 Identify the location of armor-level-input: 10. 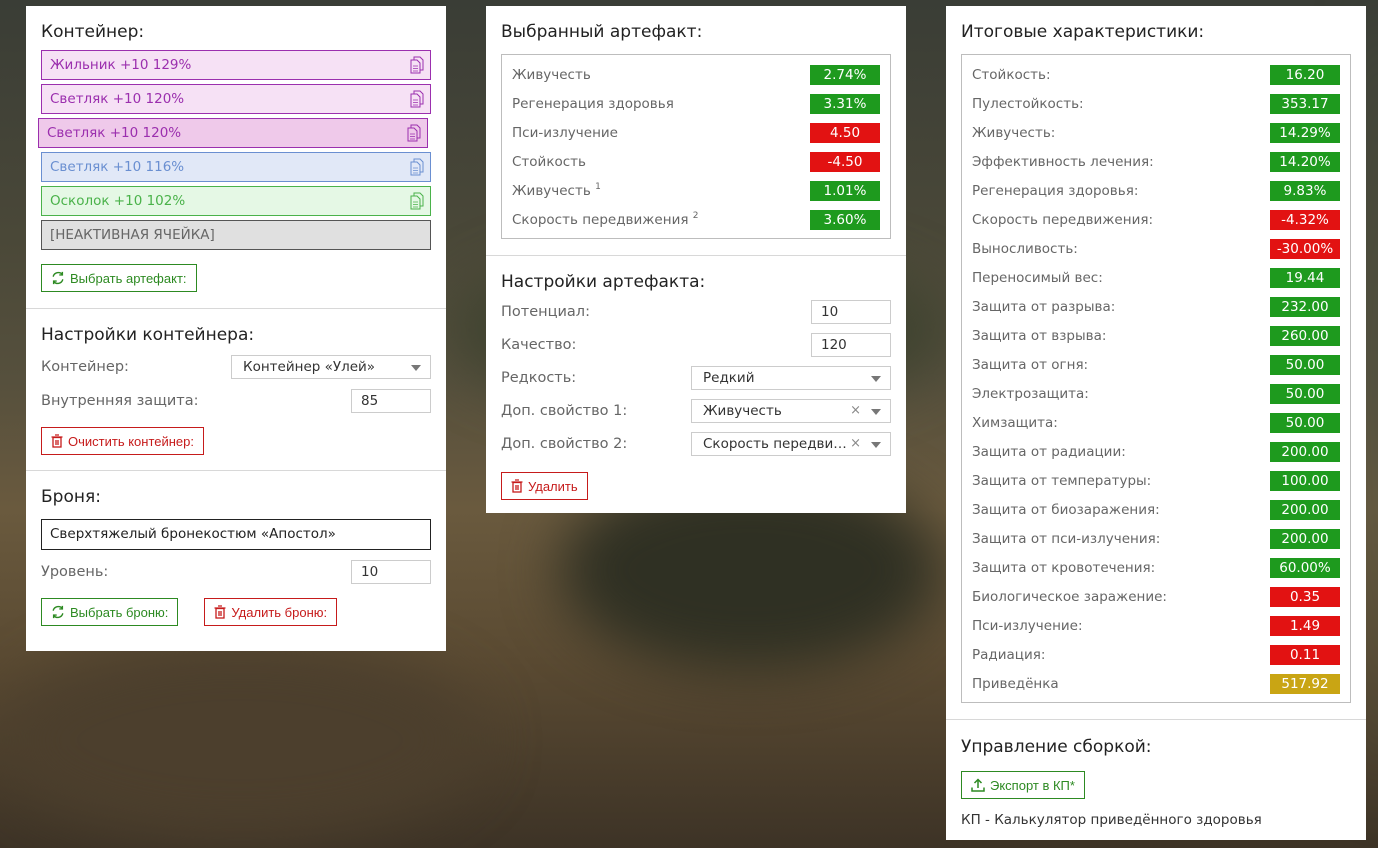
(391, 572).